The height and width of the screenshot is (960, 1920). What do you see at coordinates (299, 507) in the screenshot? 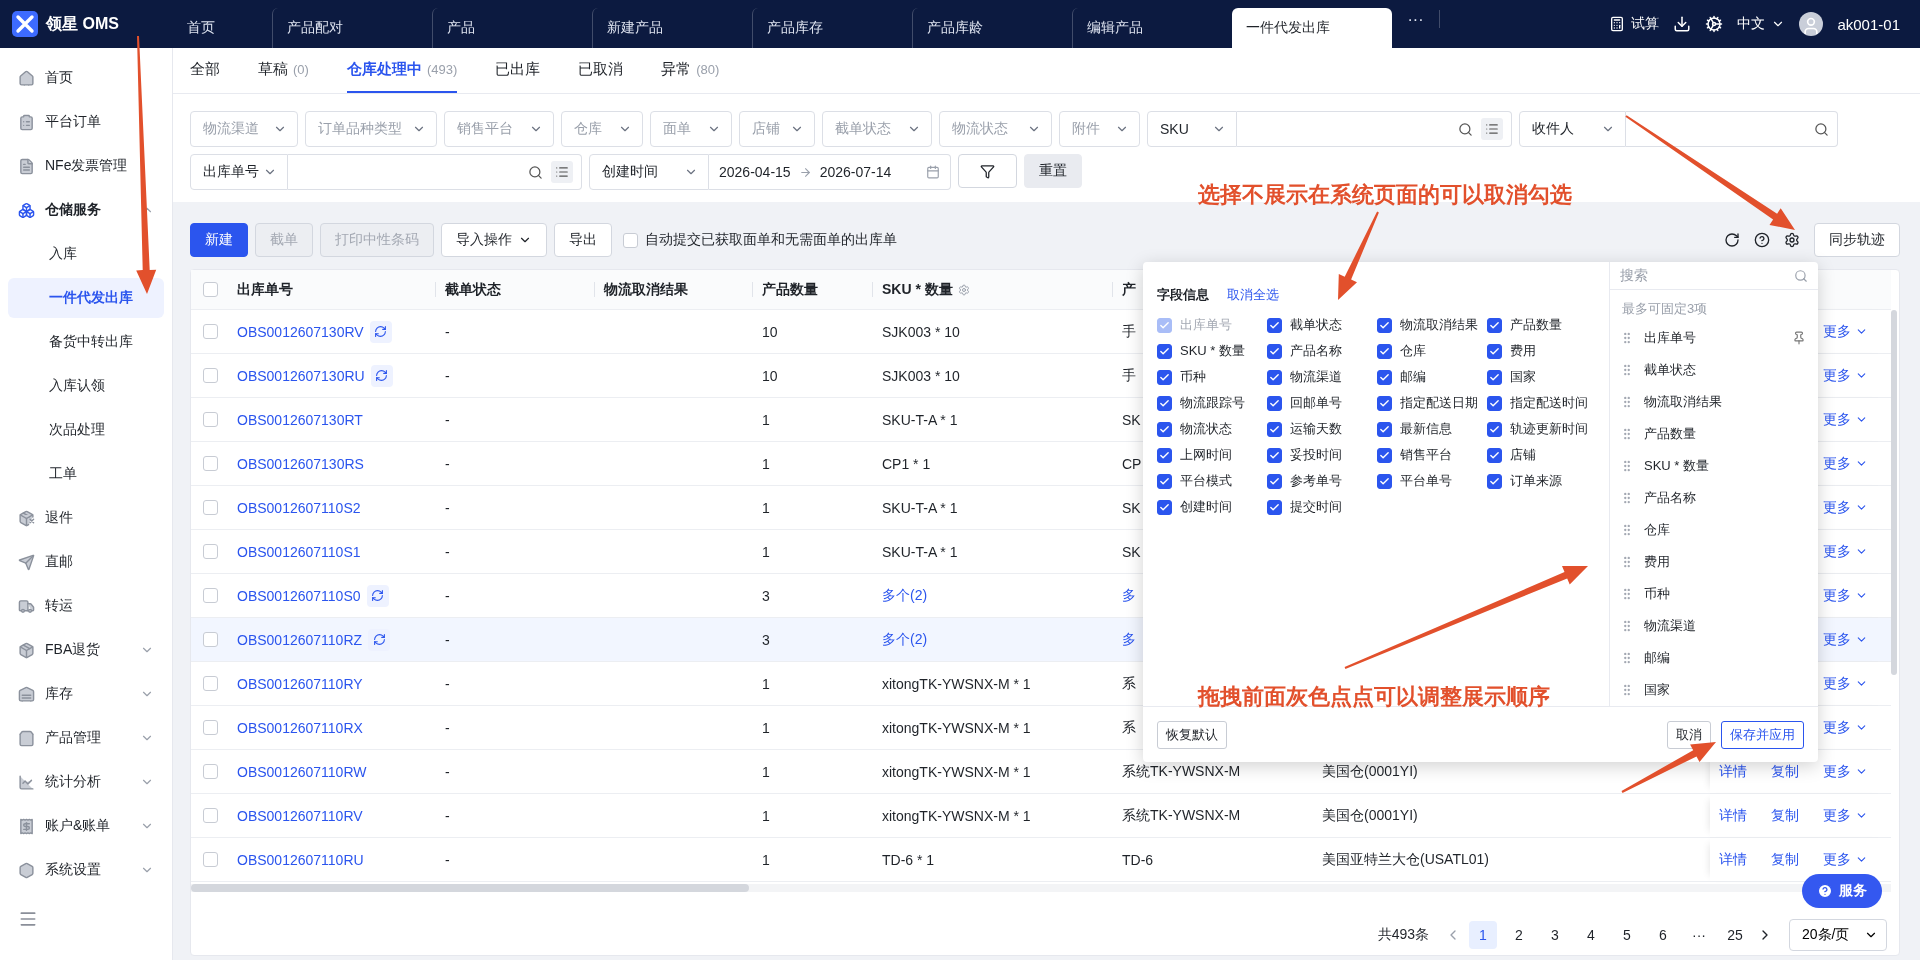
I see `order-number-link: OBS0012607110S2` at bounding box center [299, 507].